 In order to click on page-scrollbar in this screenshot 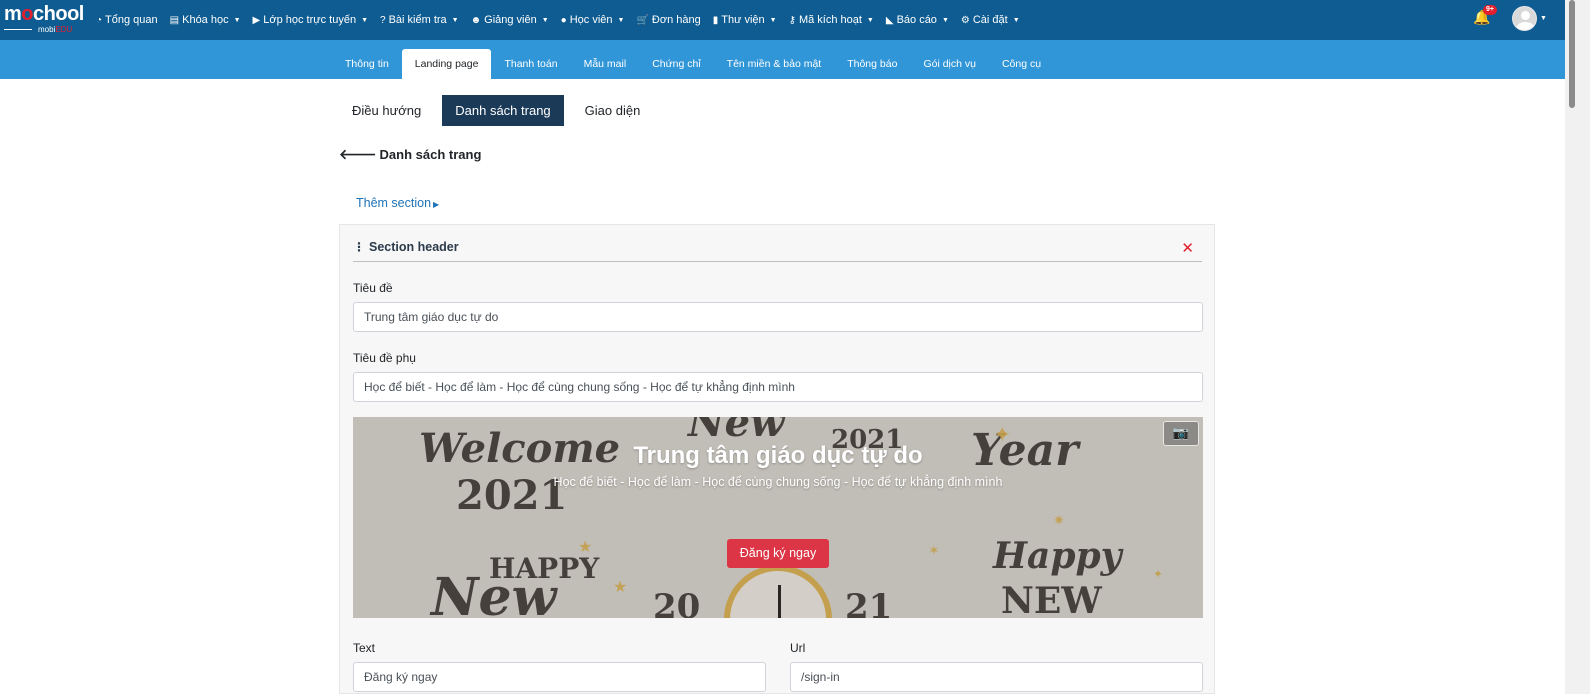, I will do `click(1577, 347)`.